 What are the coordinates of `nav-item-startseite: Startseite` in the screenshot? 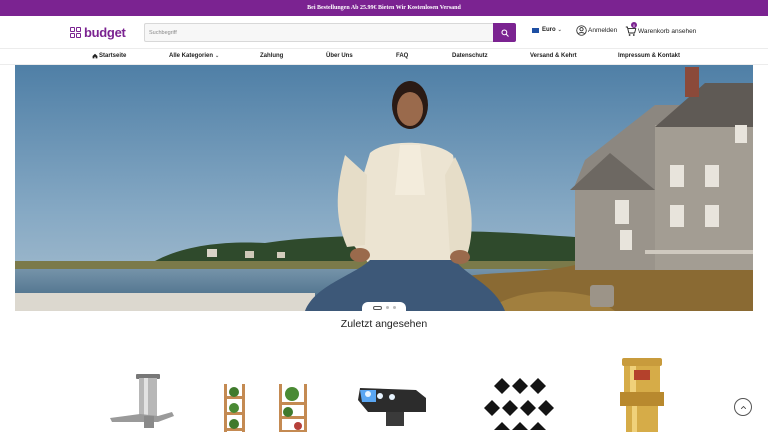 It's located at (109, 56).